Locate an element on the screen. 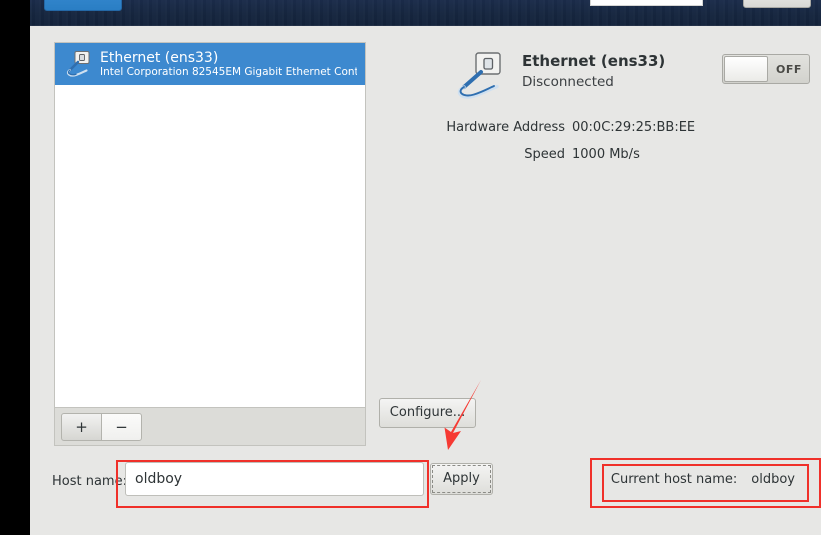 The height and width of the screenshot is (535, 821). speed-row: Speed 1000 Mb/s is located at coordinates (590, 154).